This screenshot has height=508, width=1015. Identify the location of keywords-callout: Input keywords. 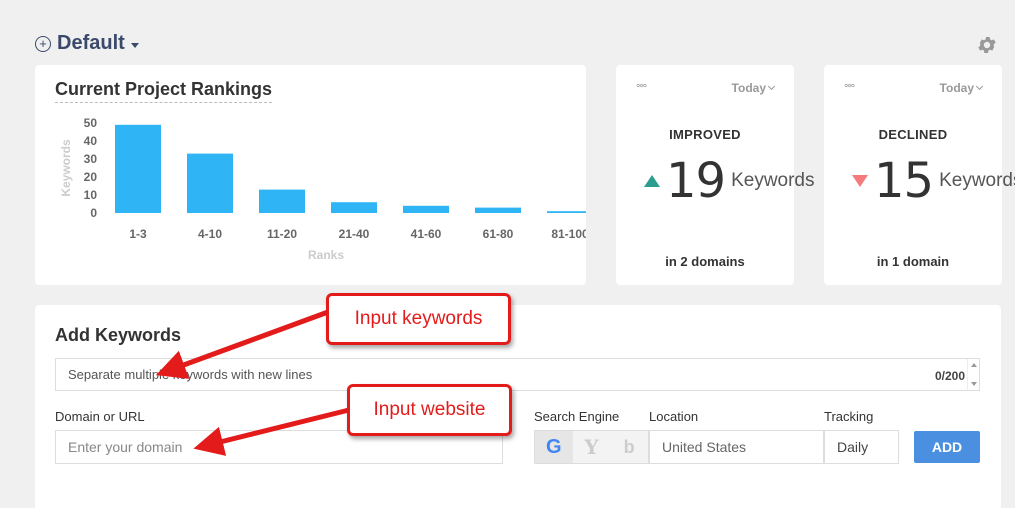
(418, 319).